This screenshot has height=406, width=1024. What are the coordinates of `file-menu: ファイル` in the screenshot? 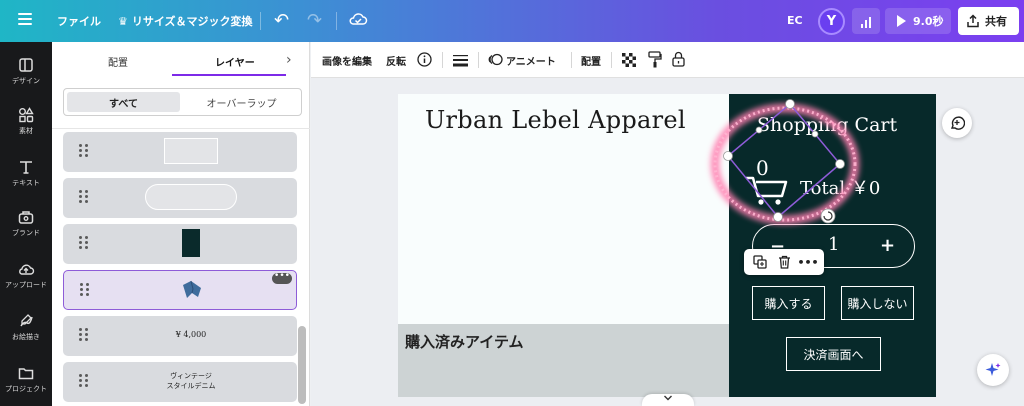 It's located at (79, 21).